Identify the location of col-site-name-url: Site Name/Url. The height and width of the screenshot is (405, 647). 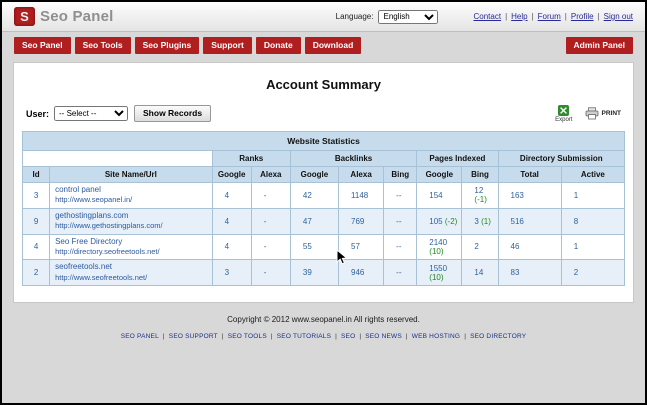
(131, 174).